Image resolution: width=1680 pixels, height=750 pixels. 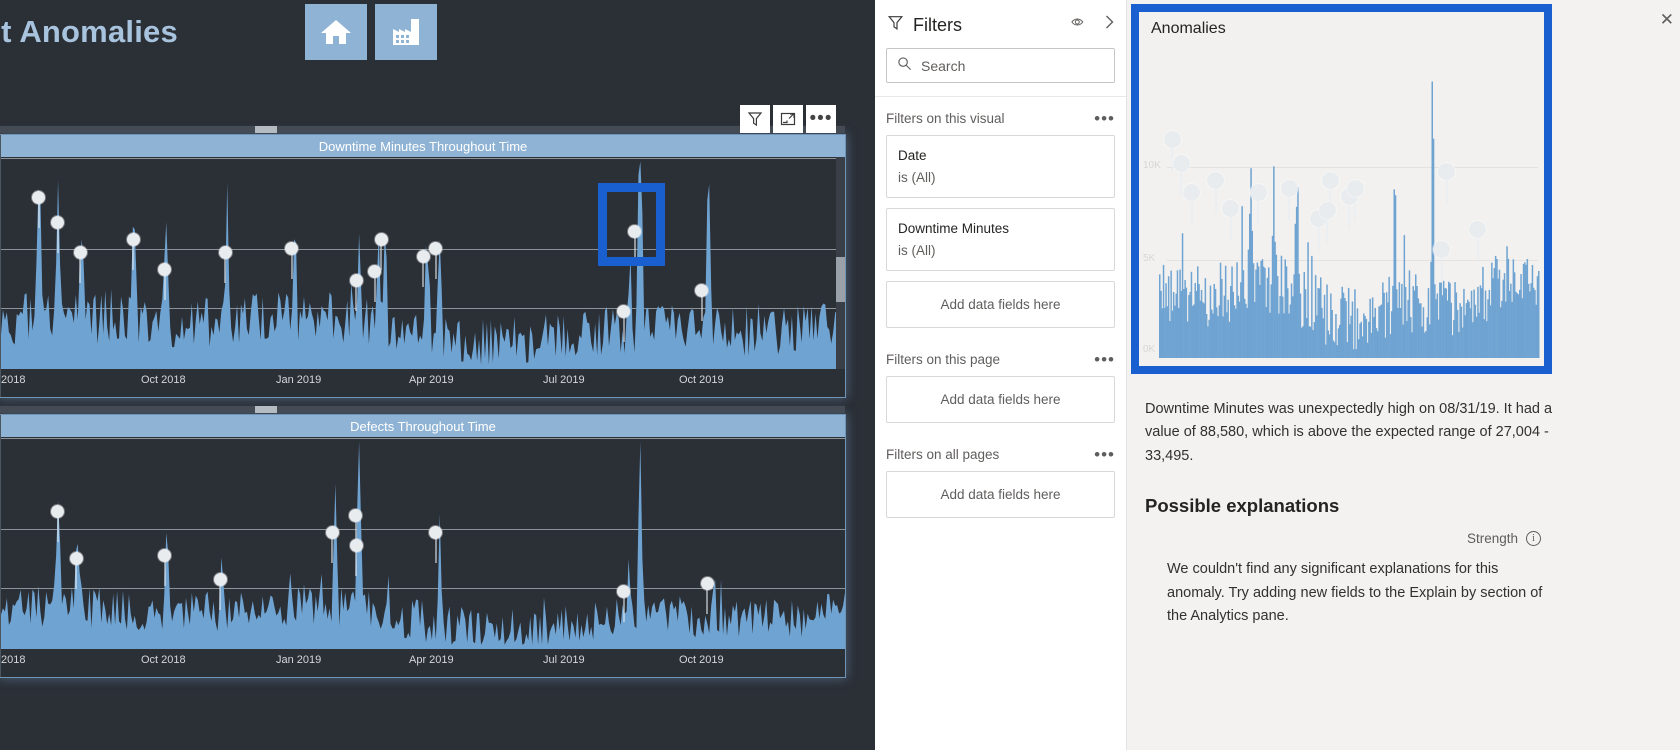 I want to click on filter-icon, so click(x=755, y=119).